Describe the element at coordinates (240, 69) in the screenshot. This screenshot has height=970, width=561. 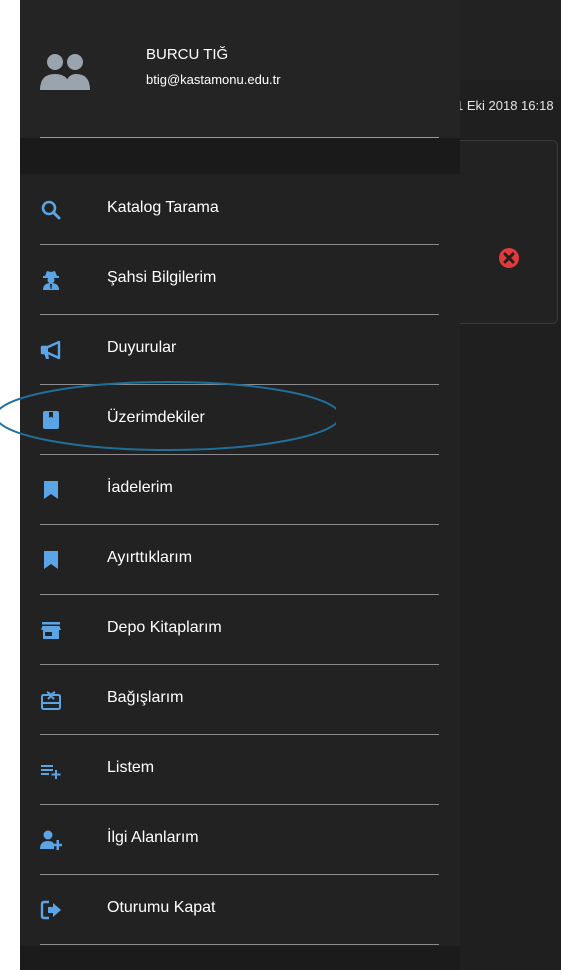
I see `drawer-header: BURCU TIĞ btig@kastamonu.edu.tr` at that location.